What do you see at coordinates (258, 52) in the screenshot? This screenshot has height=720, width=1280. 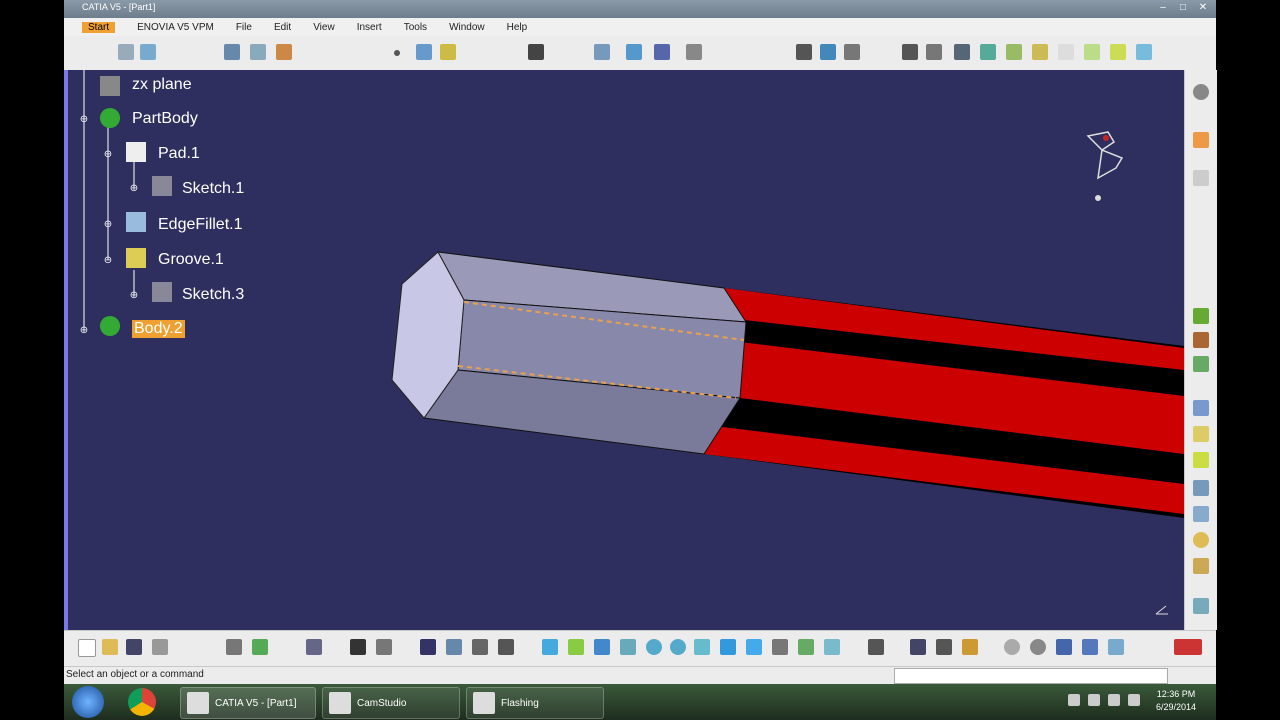 I see `search-icon` at bounding box center [258, 52].